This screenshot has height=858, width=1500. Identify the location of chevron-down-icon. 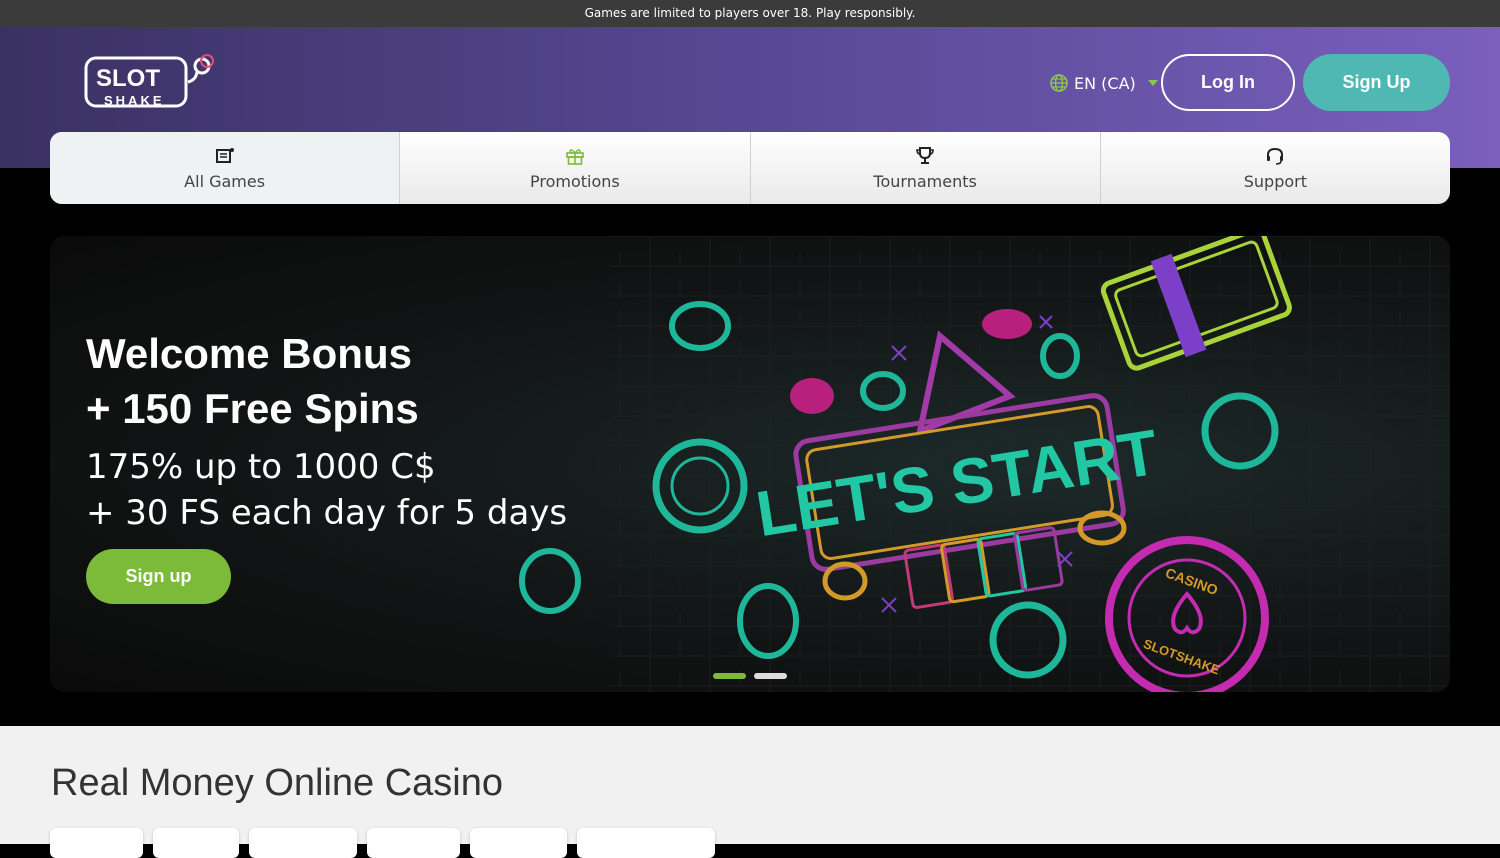
(1152, 83).